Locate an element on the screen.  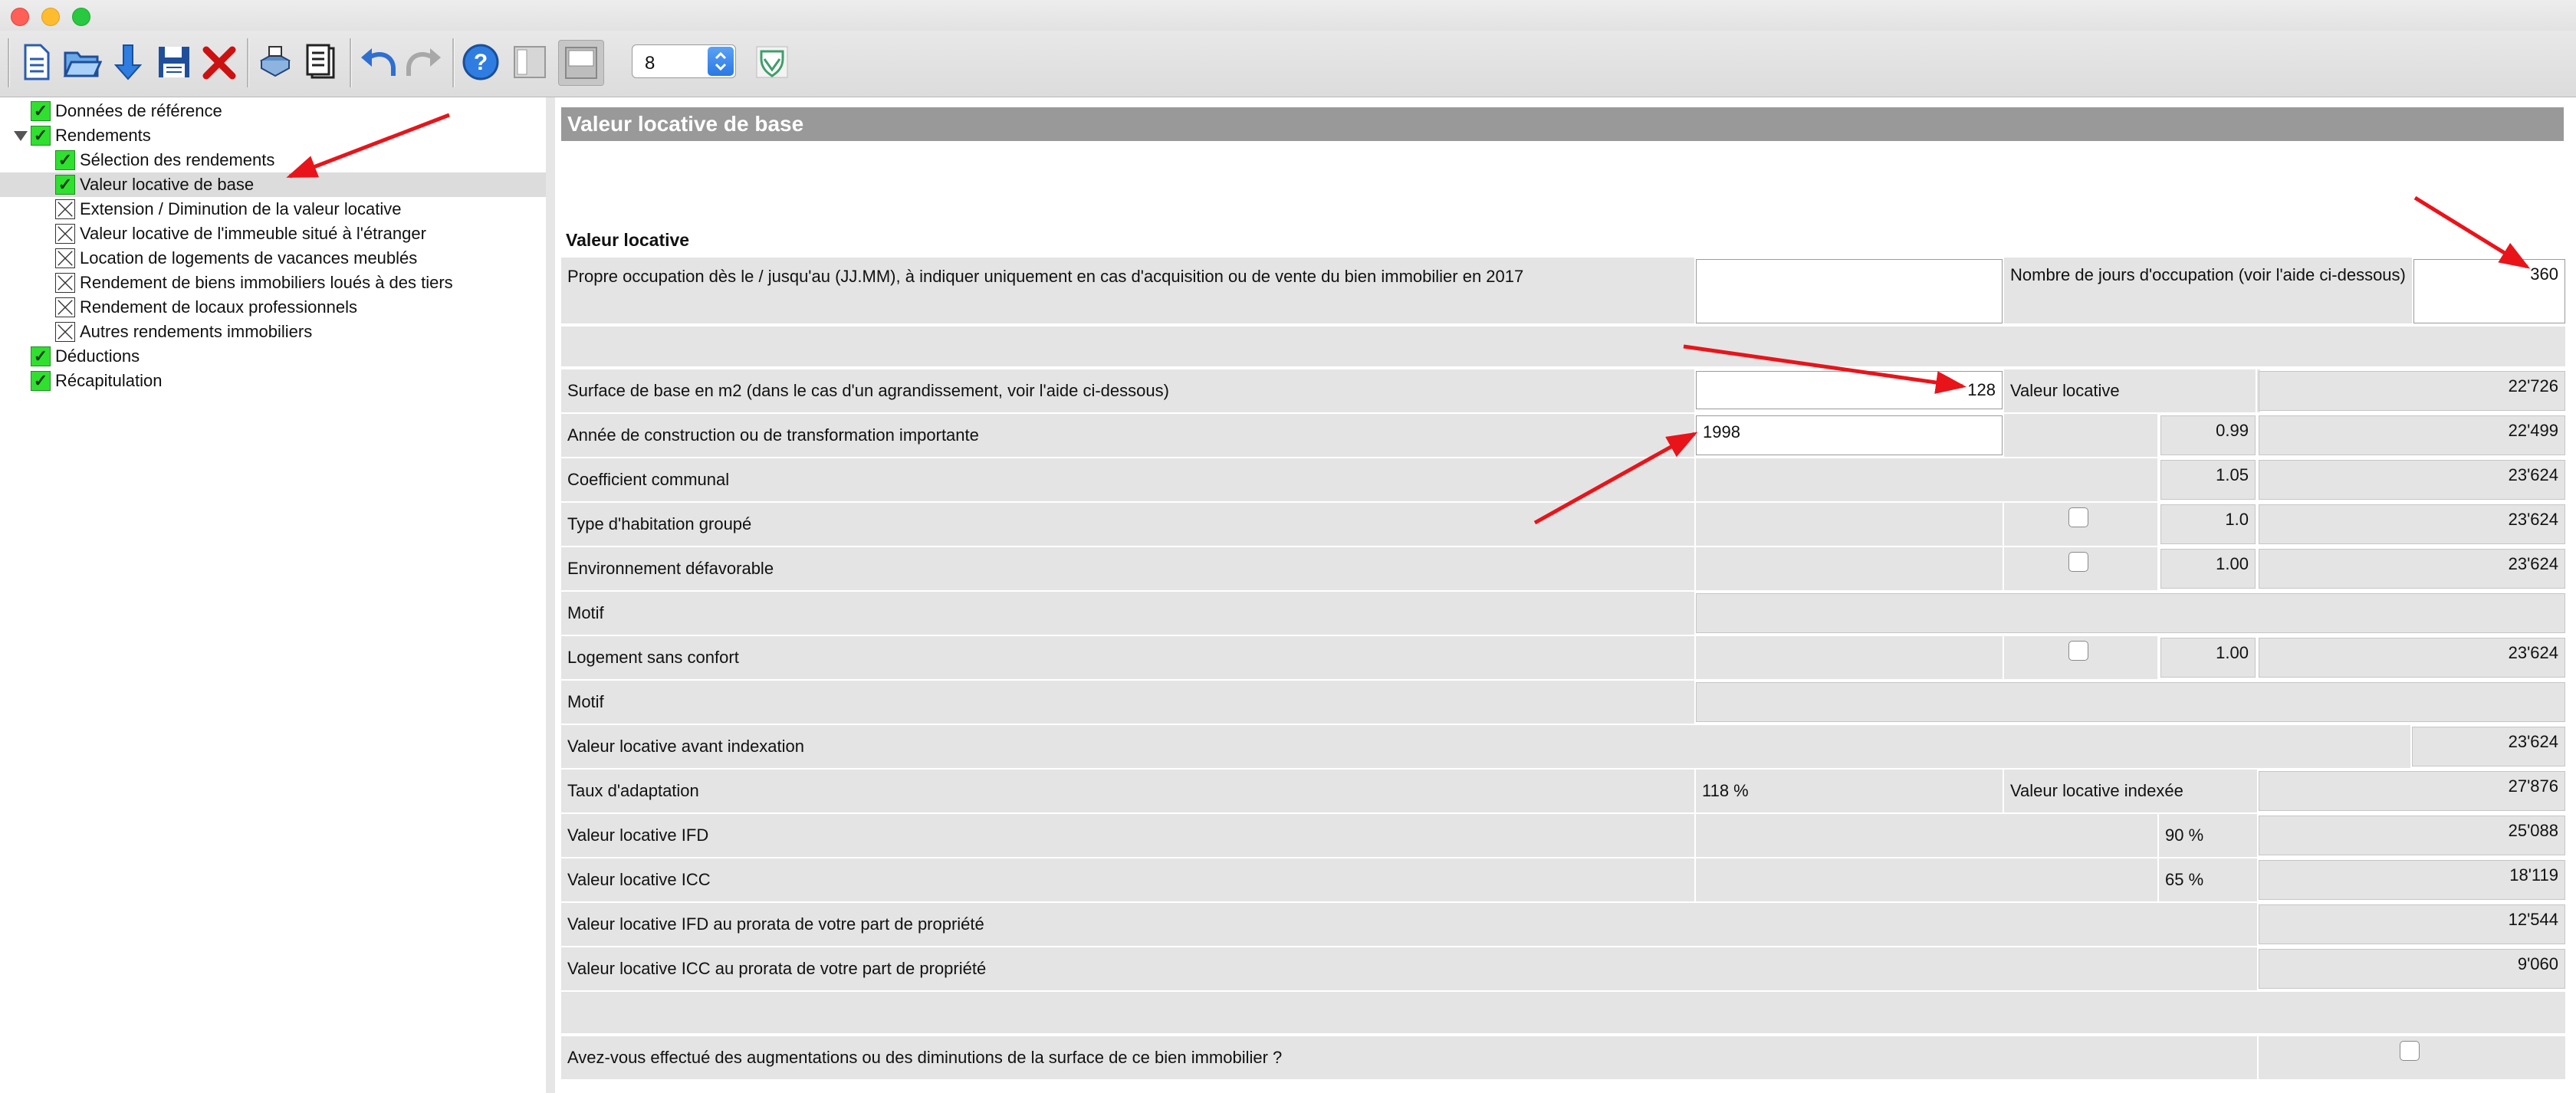
annee-input: 1998 is located at coordinates (1849, 435).